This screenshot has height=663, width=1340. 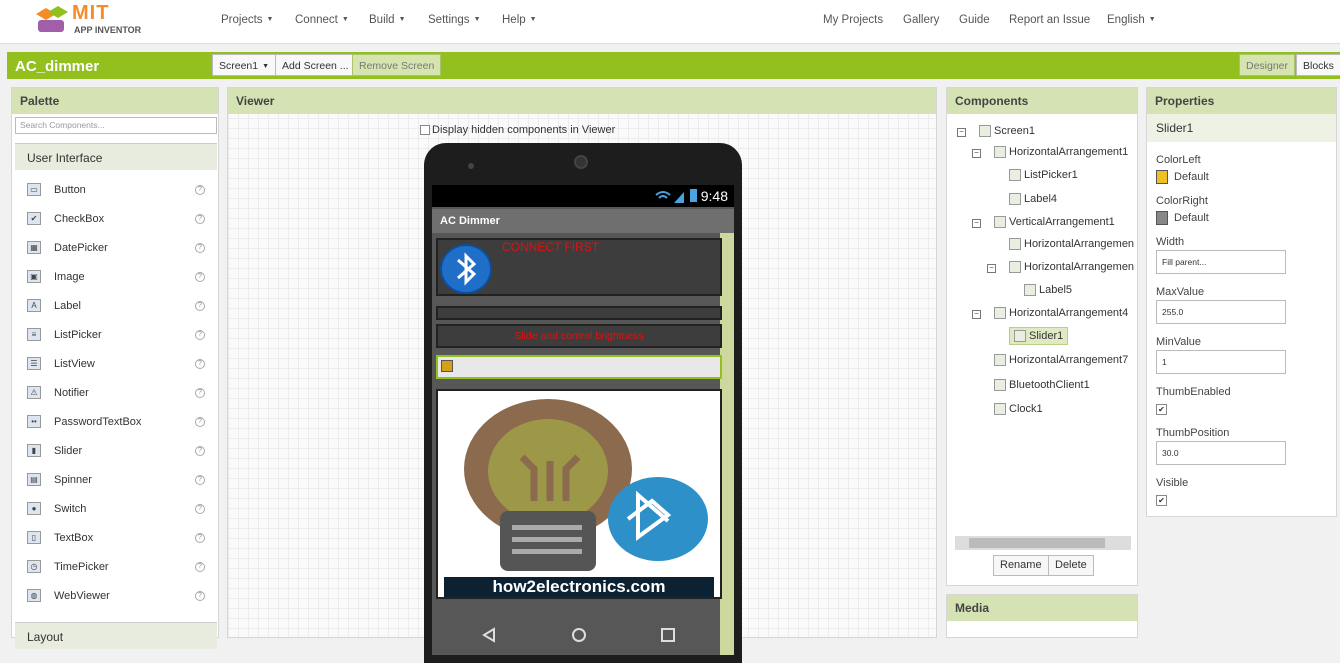 What do you see at coordinates (116, 422) in the screenshot?
I see `palette-item-passwordtextbox: •• PasswordTextBox?` at bounding box center [116, 422].